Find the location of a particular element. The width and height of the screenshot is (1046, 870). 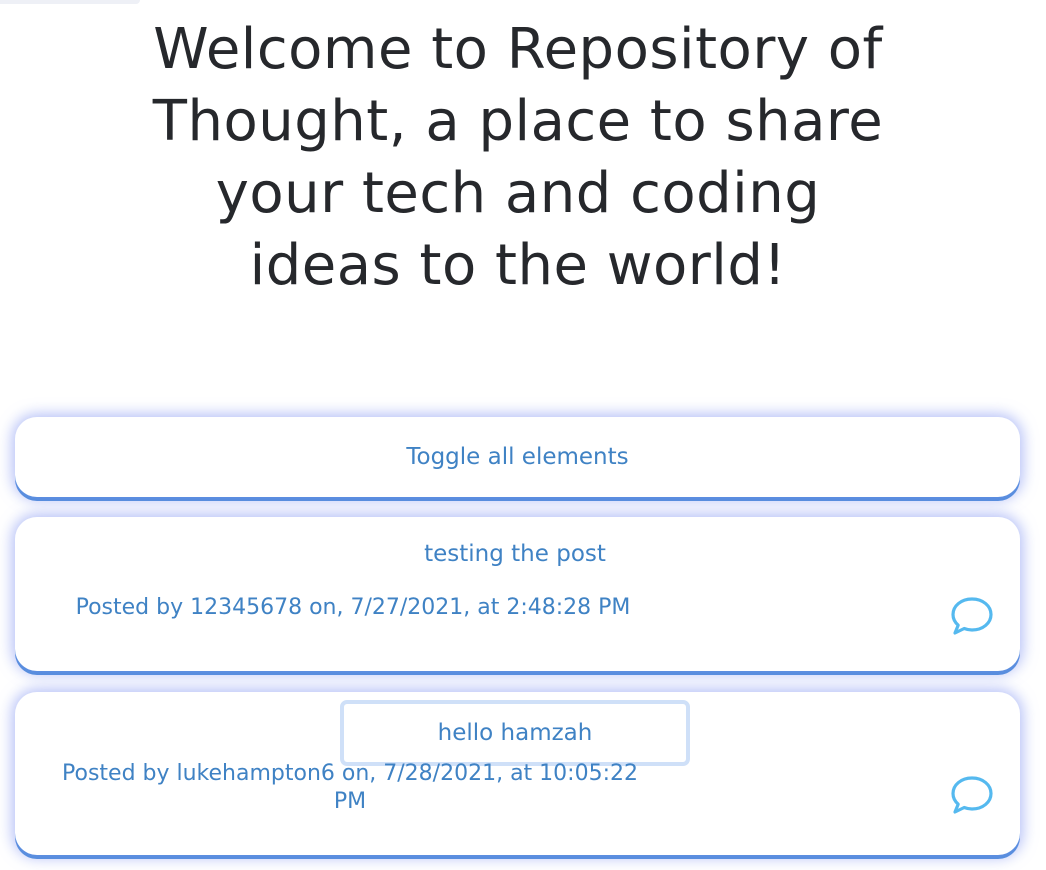

post-title: hello hamzah is located at coordinates (515, 733).